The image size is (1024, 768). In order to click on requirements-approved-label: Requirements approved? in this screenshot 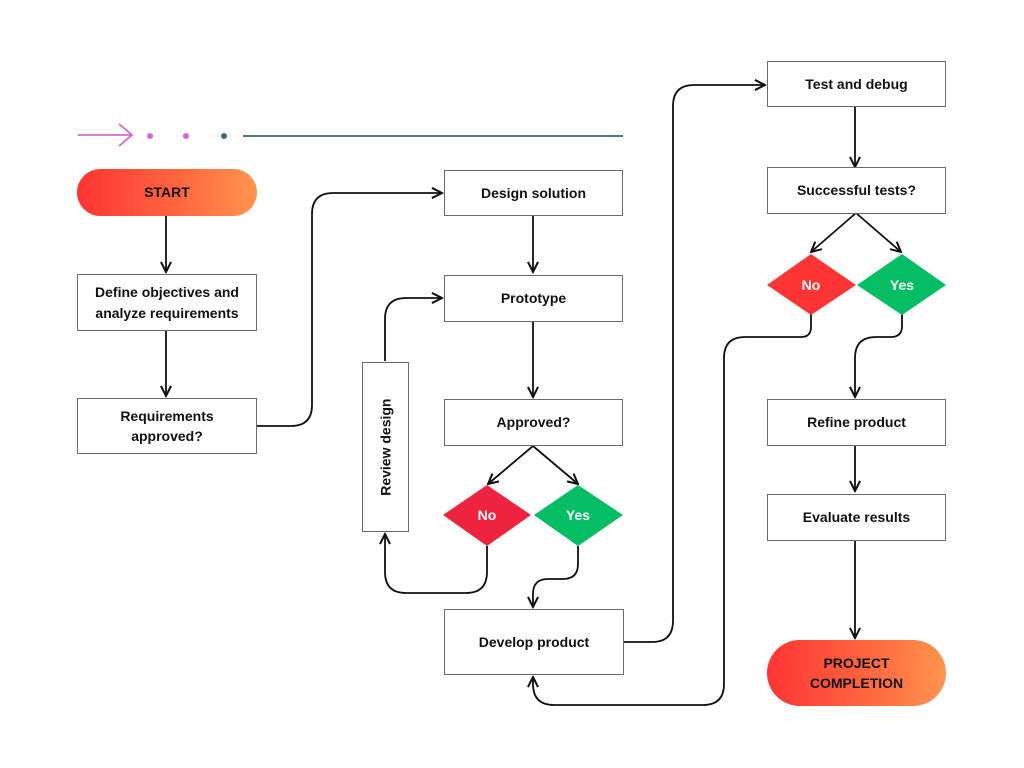, I will do `click(167, 425)`.